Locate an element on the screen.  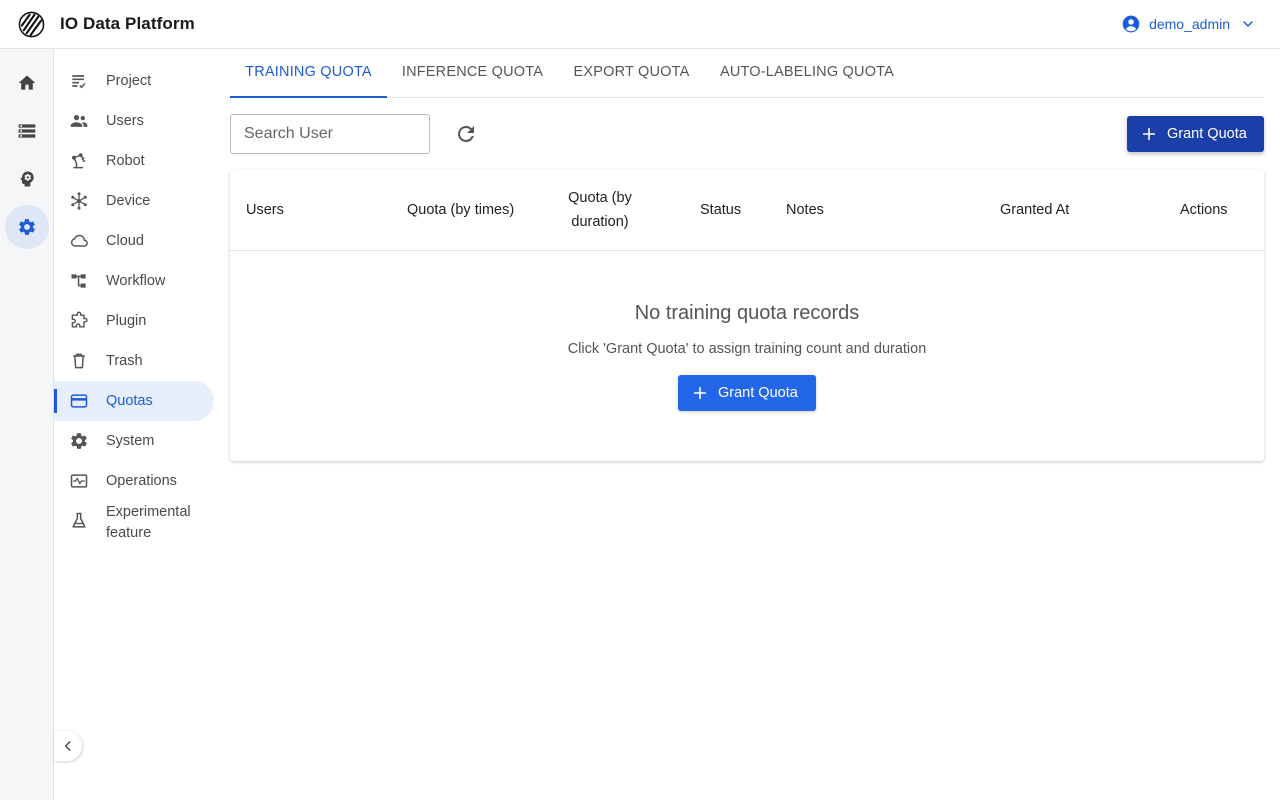
account-circle-icon is located at coordinates (1131, 24).